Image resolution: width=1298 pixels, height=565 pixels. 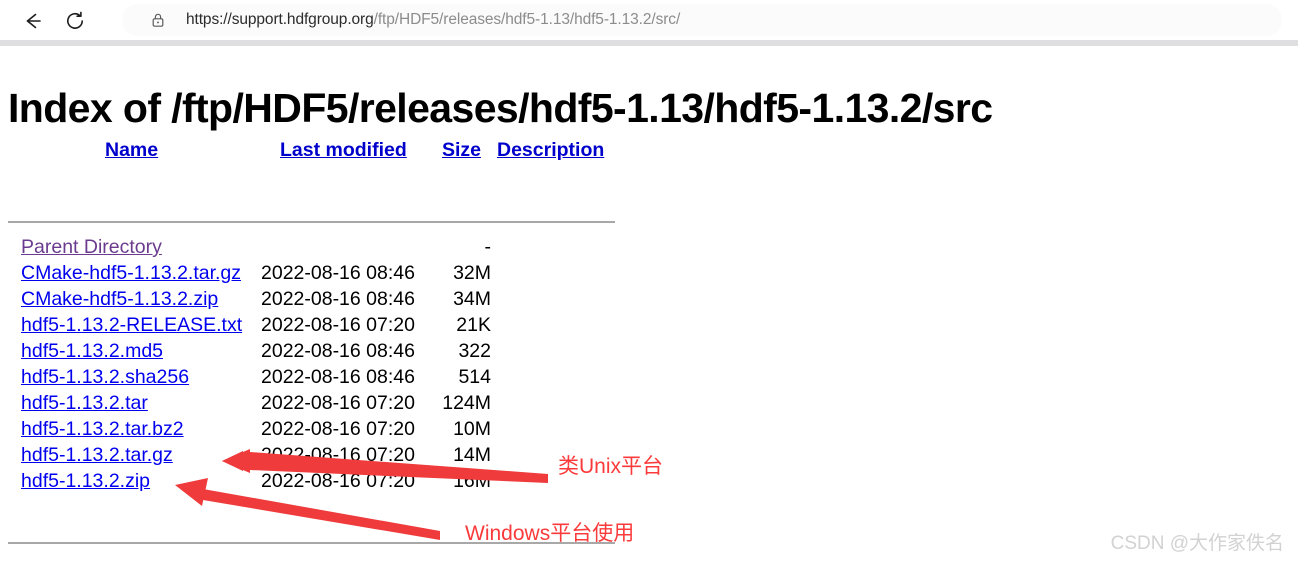 What do you see at coordinates (119, 299) in the screenshot?
I see `file-link: CMake-hdf5-1.13.2.zip` at bounding box center [119, 299].